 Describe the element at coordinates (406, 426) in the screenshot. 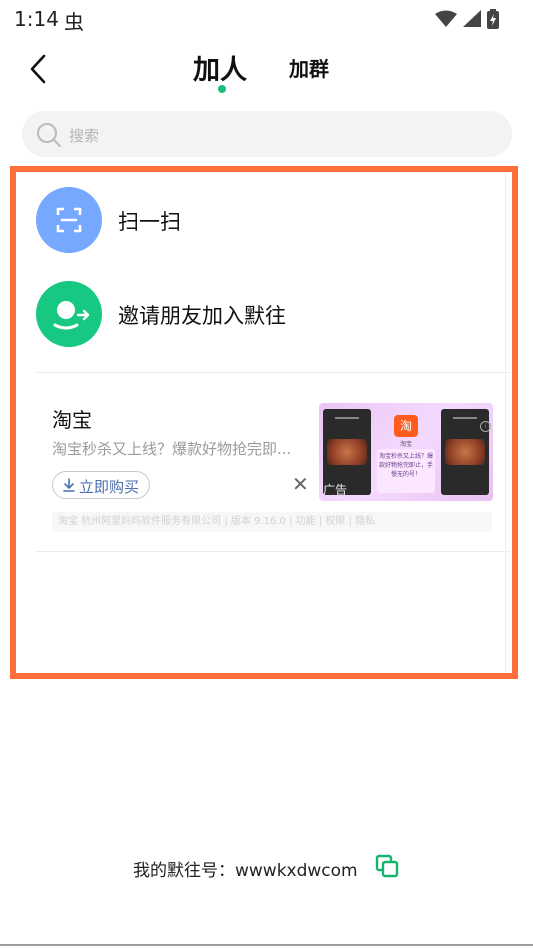

I see `taobao-logo: 淘` at that location.